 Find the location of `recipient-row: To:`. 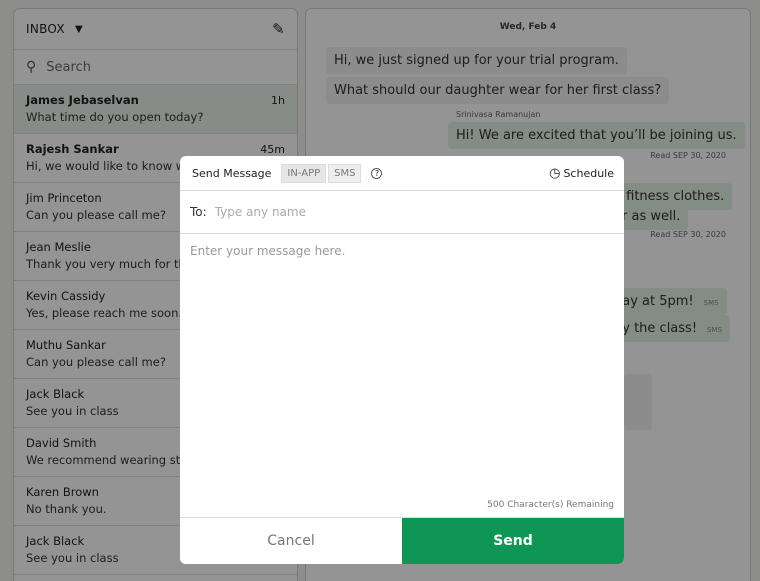

recipient-row: To: is located at coordinates (402, 212).